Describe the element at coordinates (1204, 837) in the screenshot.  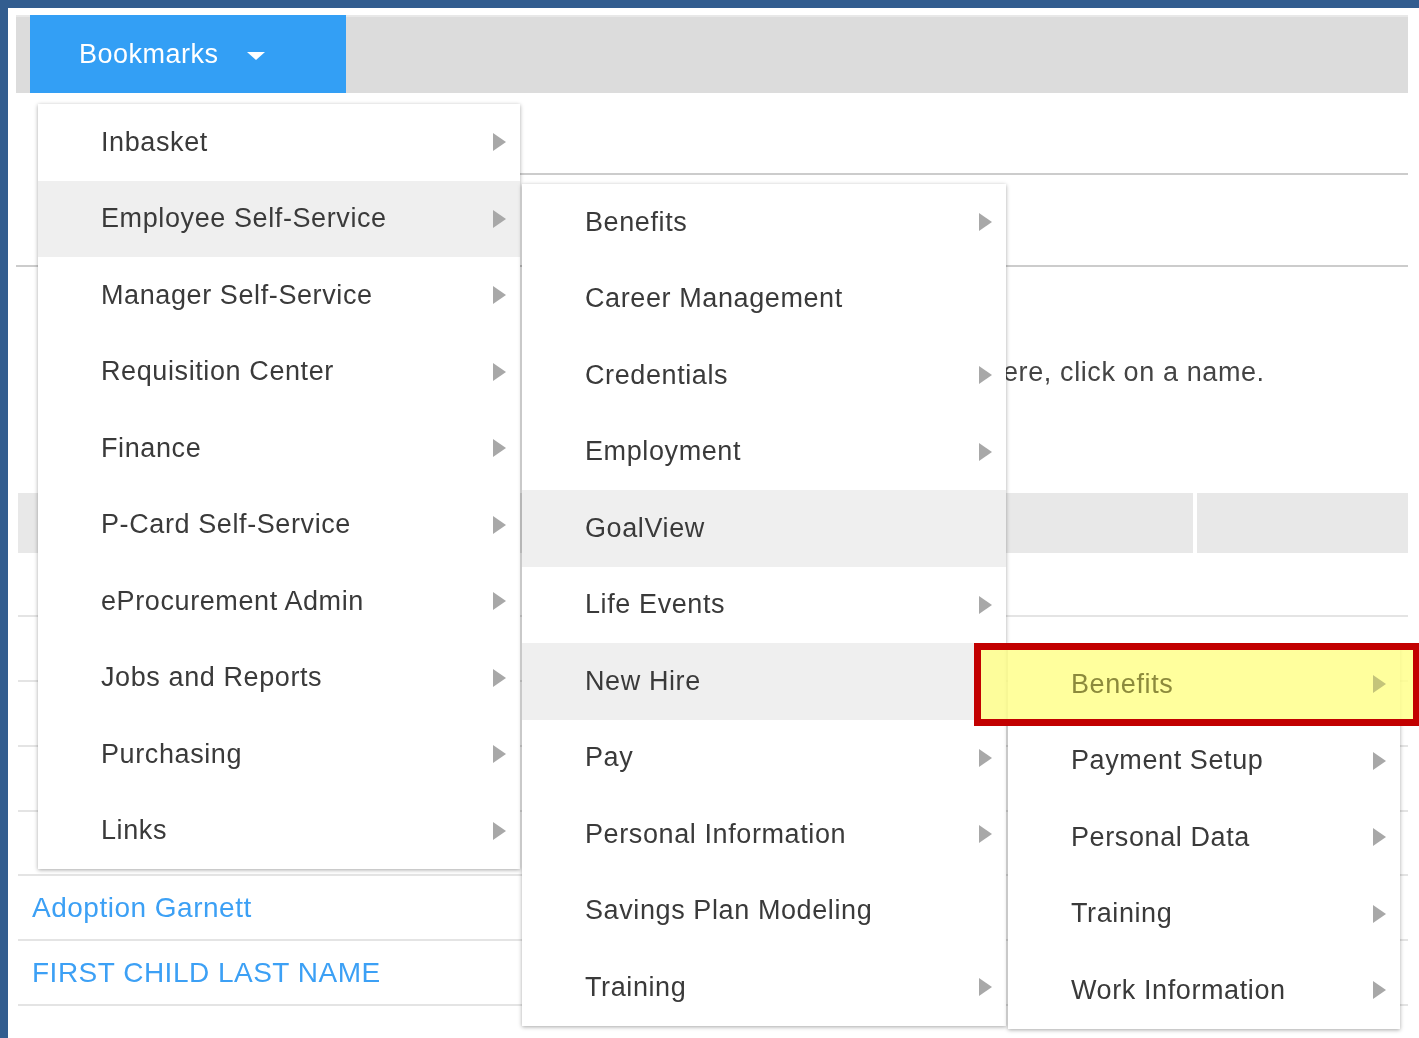
I see `menu-item: Personal Data` at that location.